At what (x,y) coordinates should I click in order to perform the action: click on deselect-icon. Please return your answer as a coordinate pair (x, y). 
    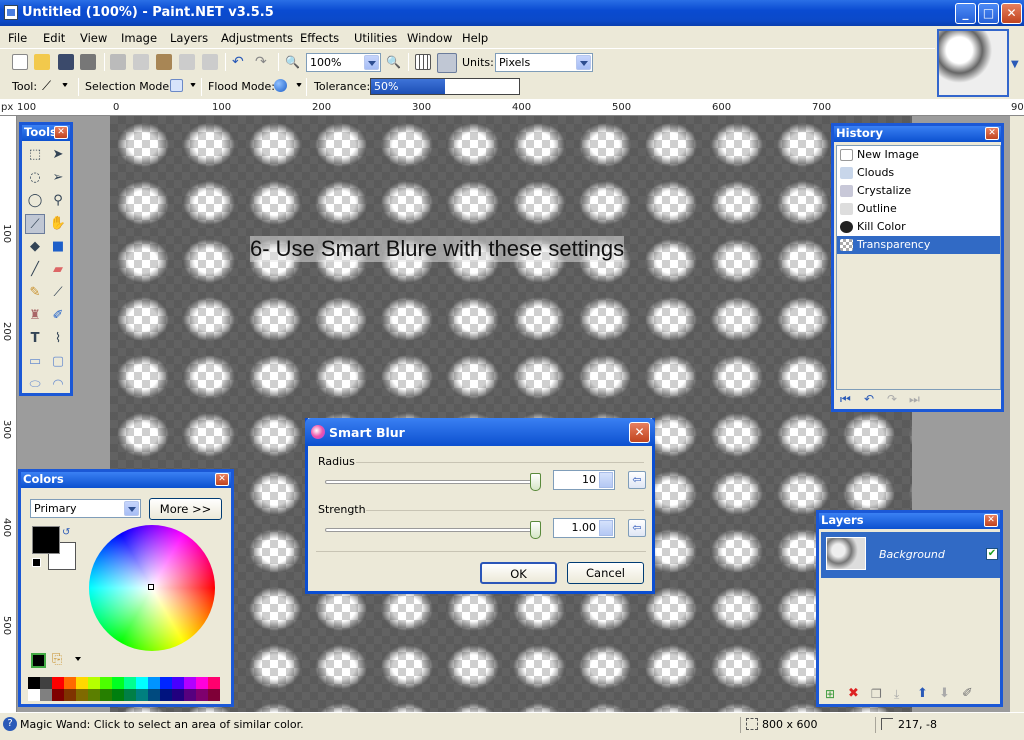
    Looking at the image, I should click on (210, 62).